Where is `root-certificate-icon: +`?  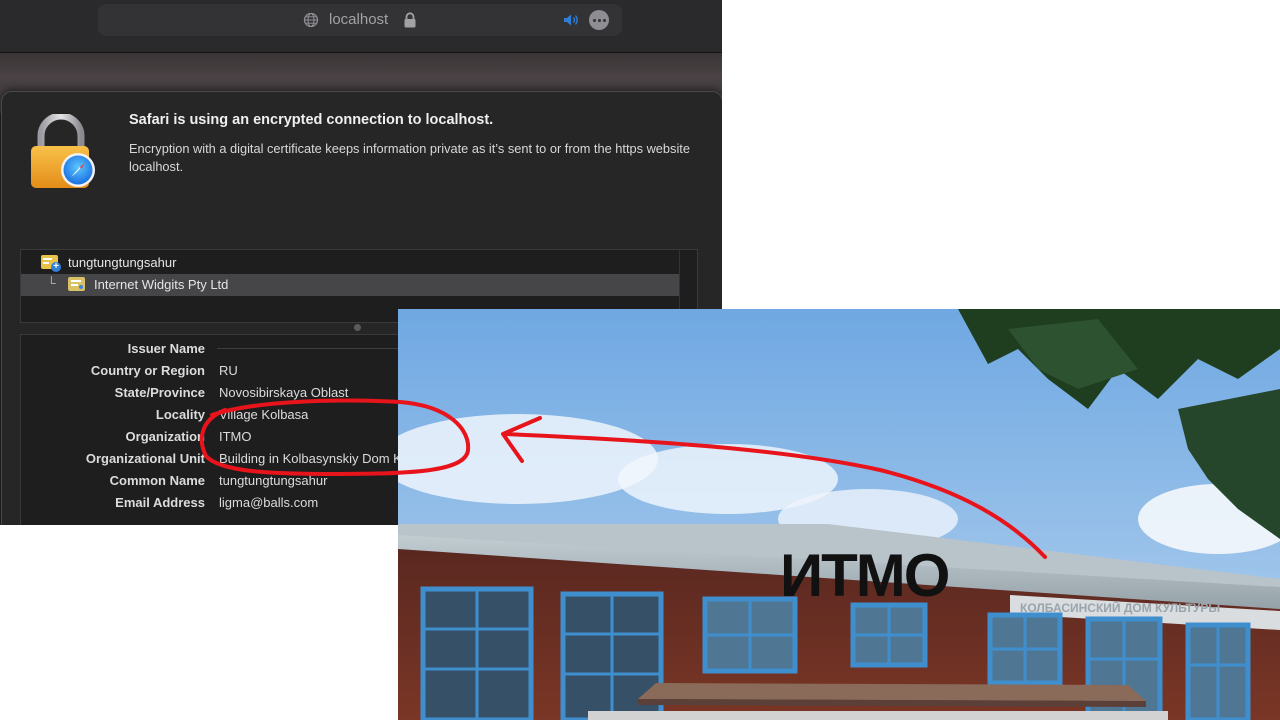
root-certificate-icon: + is located at coordinates (51, 263).